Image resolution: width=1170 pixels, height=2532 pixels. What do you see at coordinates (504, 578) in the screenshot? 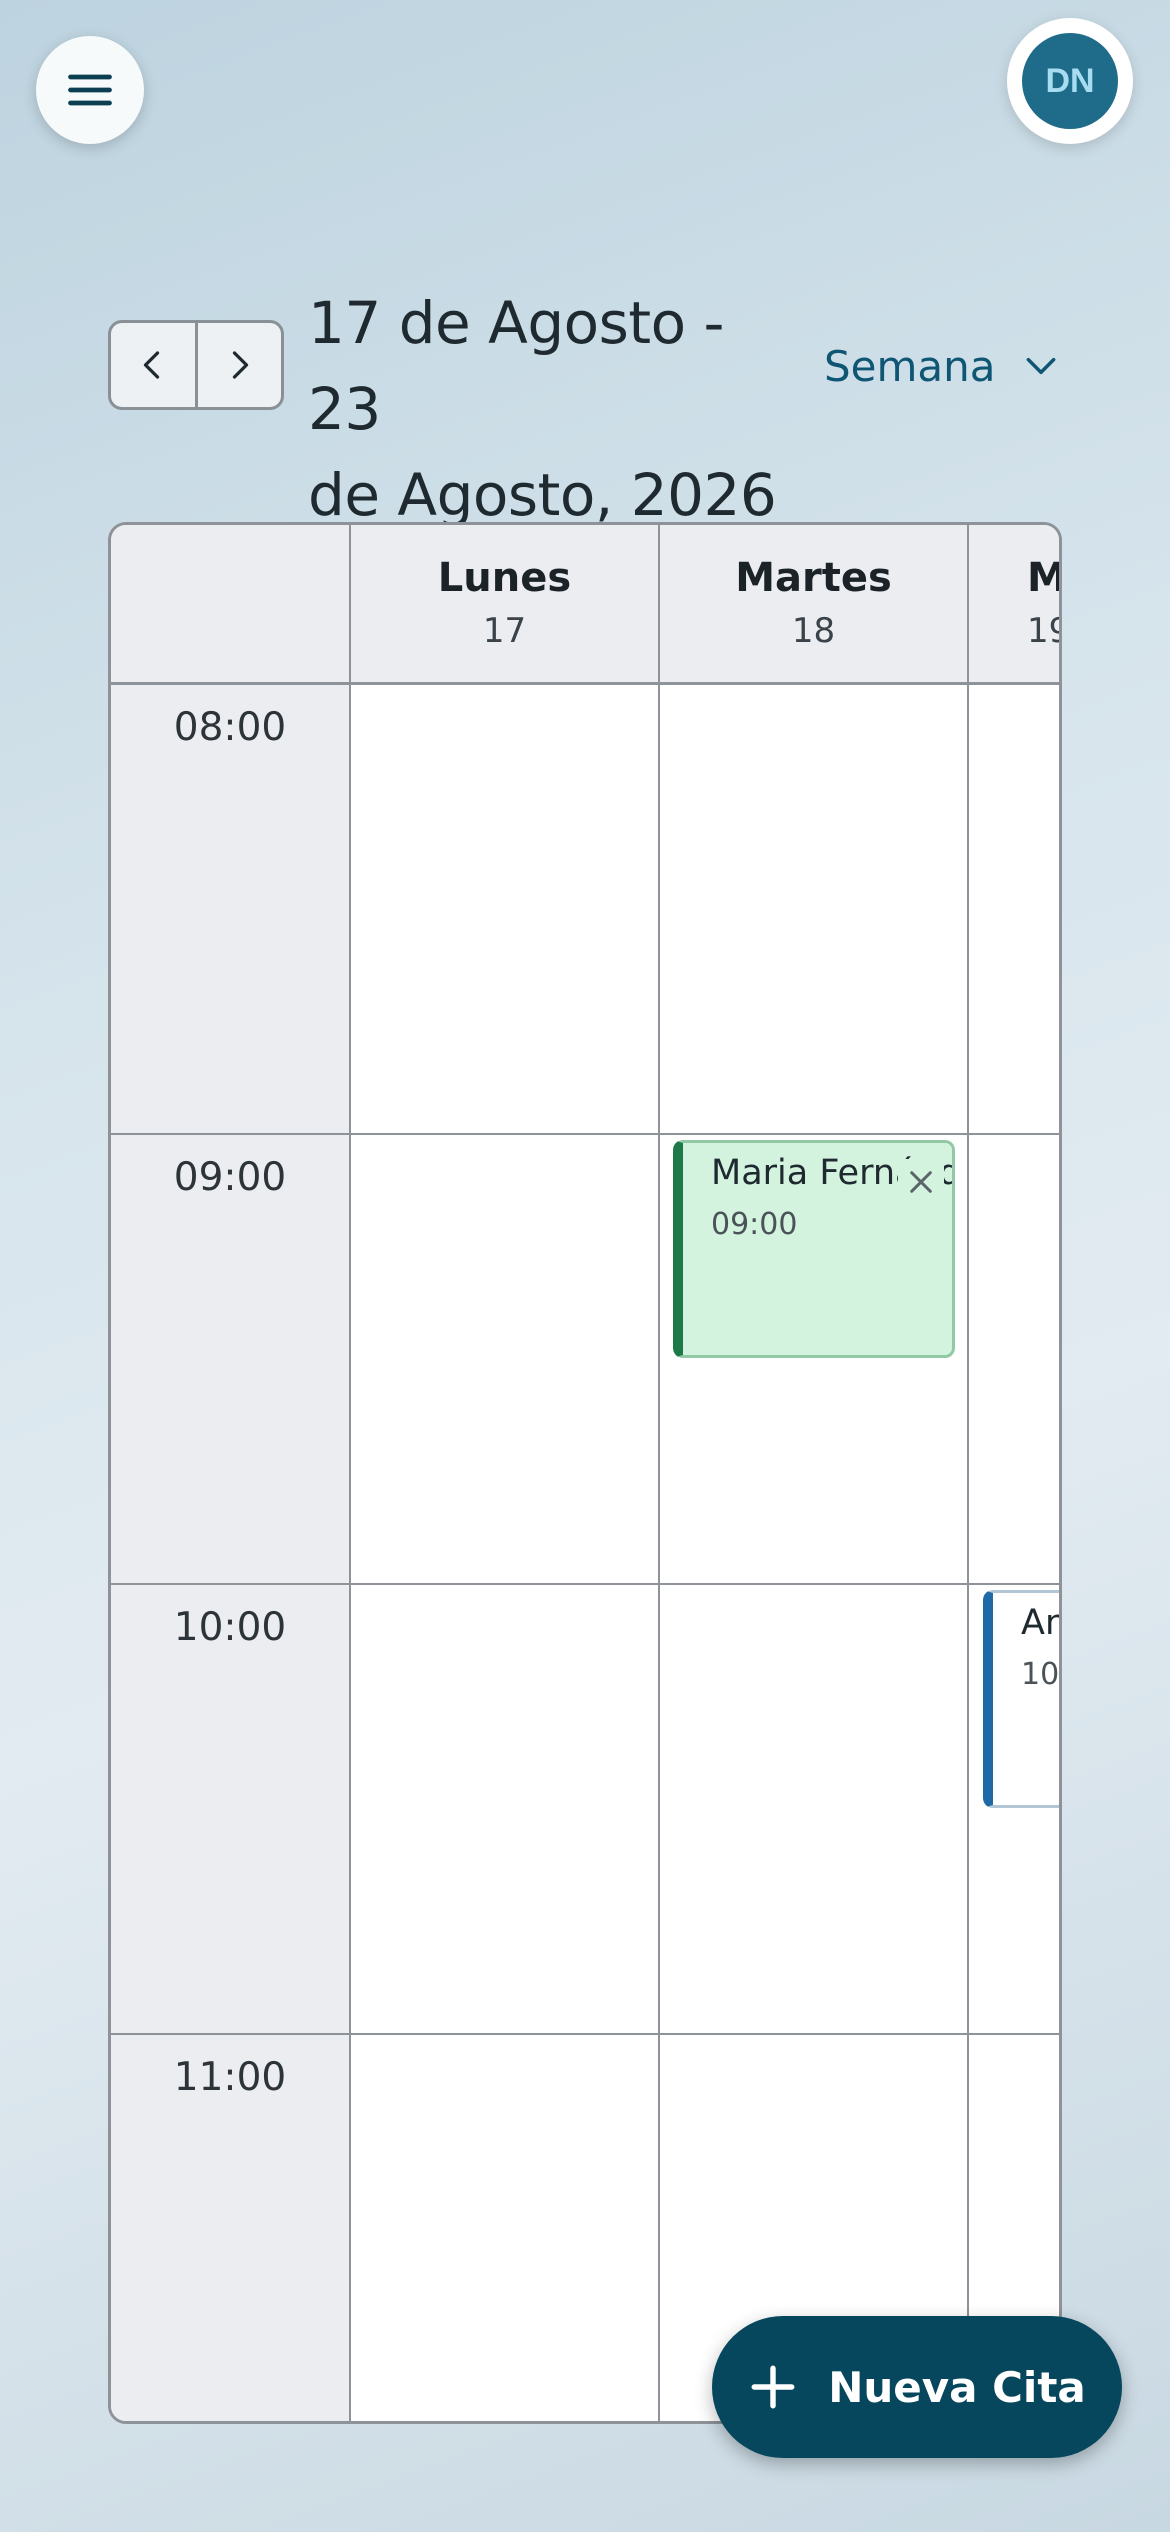
I see `day-name: Lunes` at bounding box center [504, 578].